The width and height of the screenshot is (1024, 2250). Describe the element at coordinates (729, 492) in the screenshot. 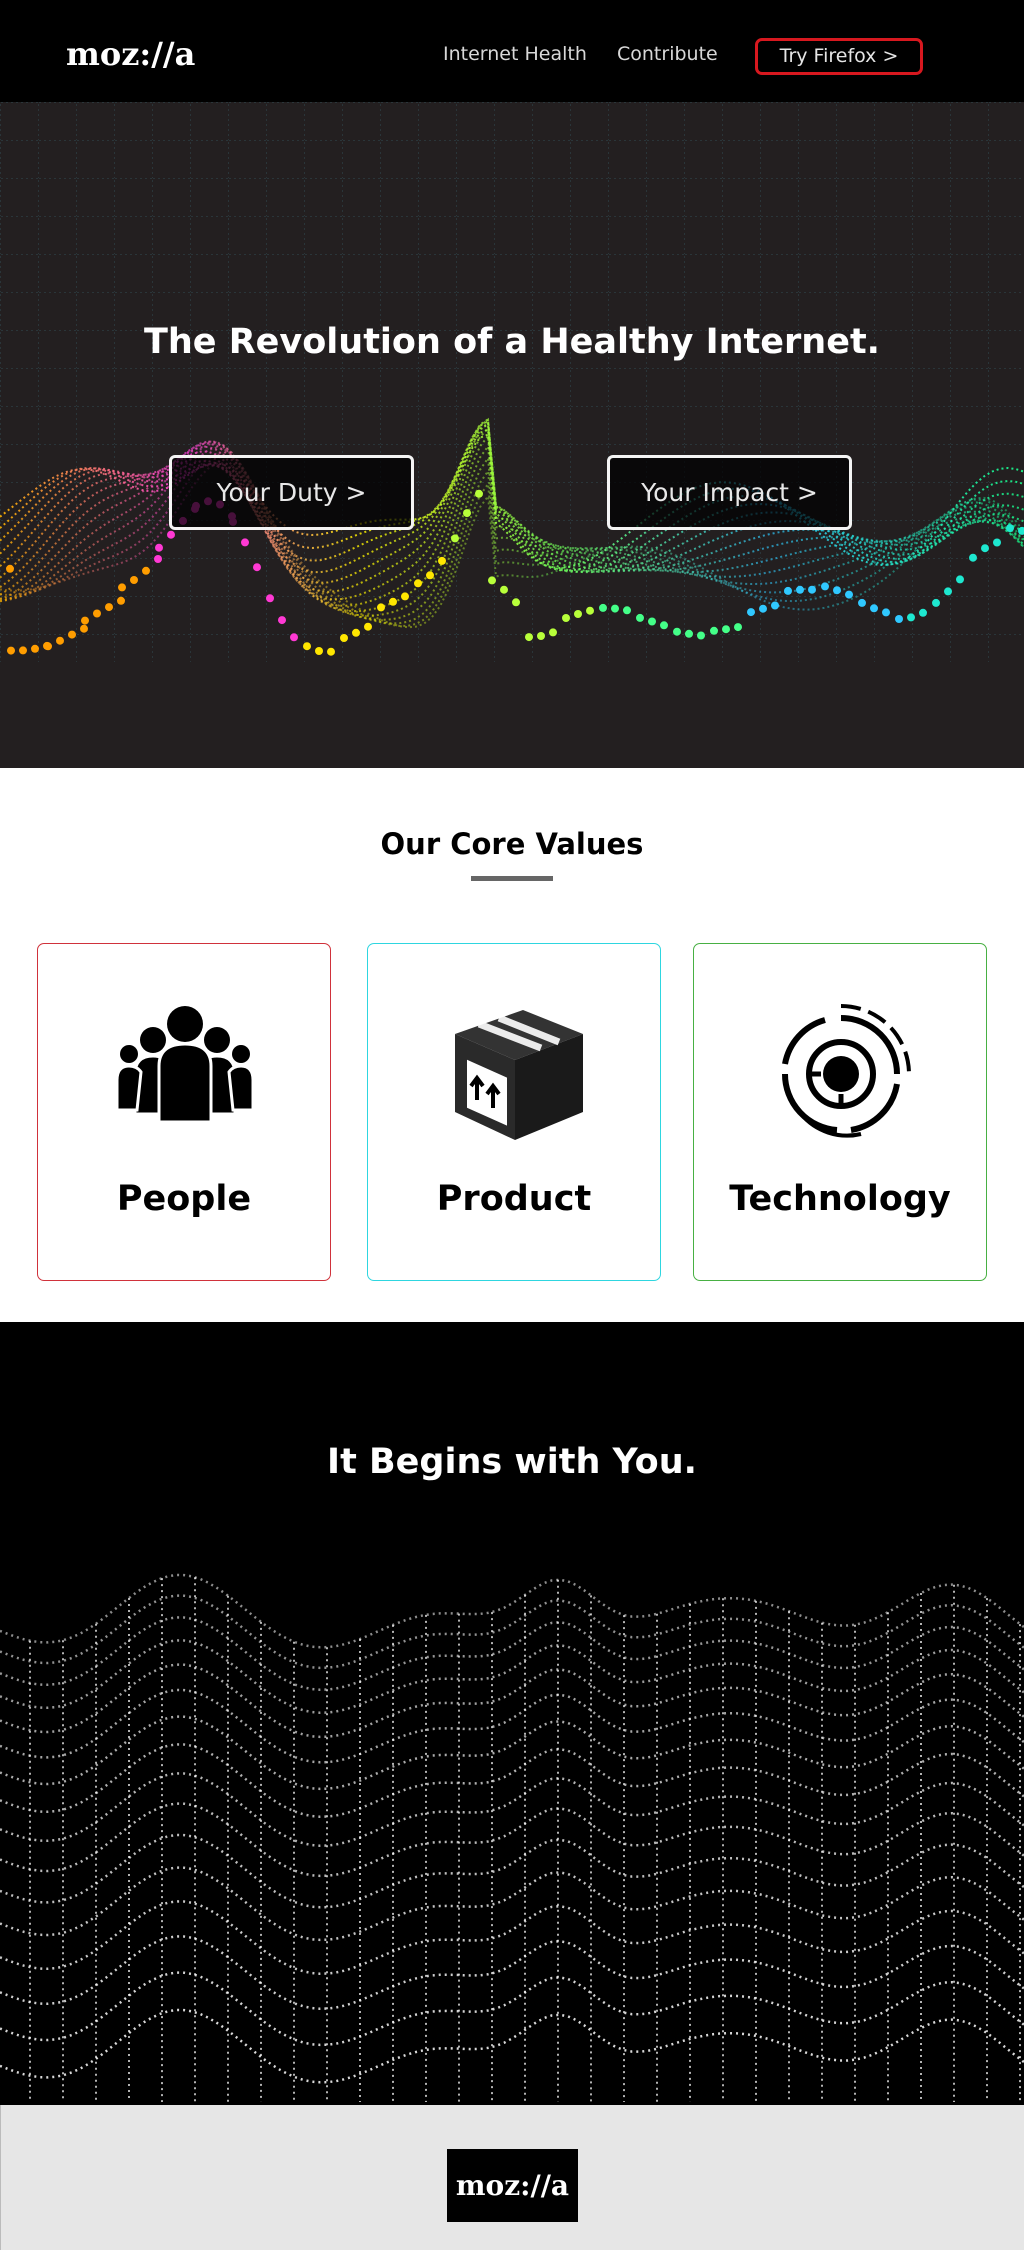

I see `your-impact-button: Your Impact >` at that location.